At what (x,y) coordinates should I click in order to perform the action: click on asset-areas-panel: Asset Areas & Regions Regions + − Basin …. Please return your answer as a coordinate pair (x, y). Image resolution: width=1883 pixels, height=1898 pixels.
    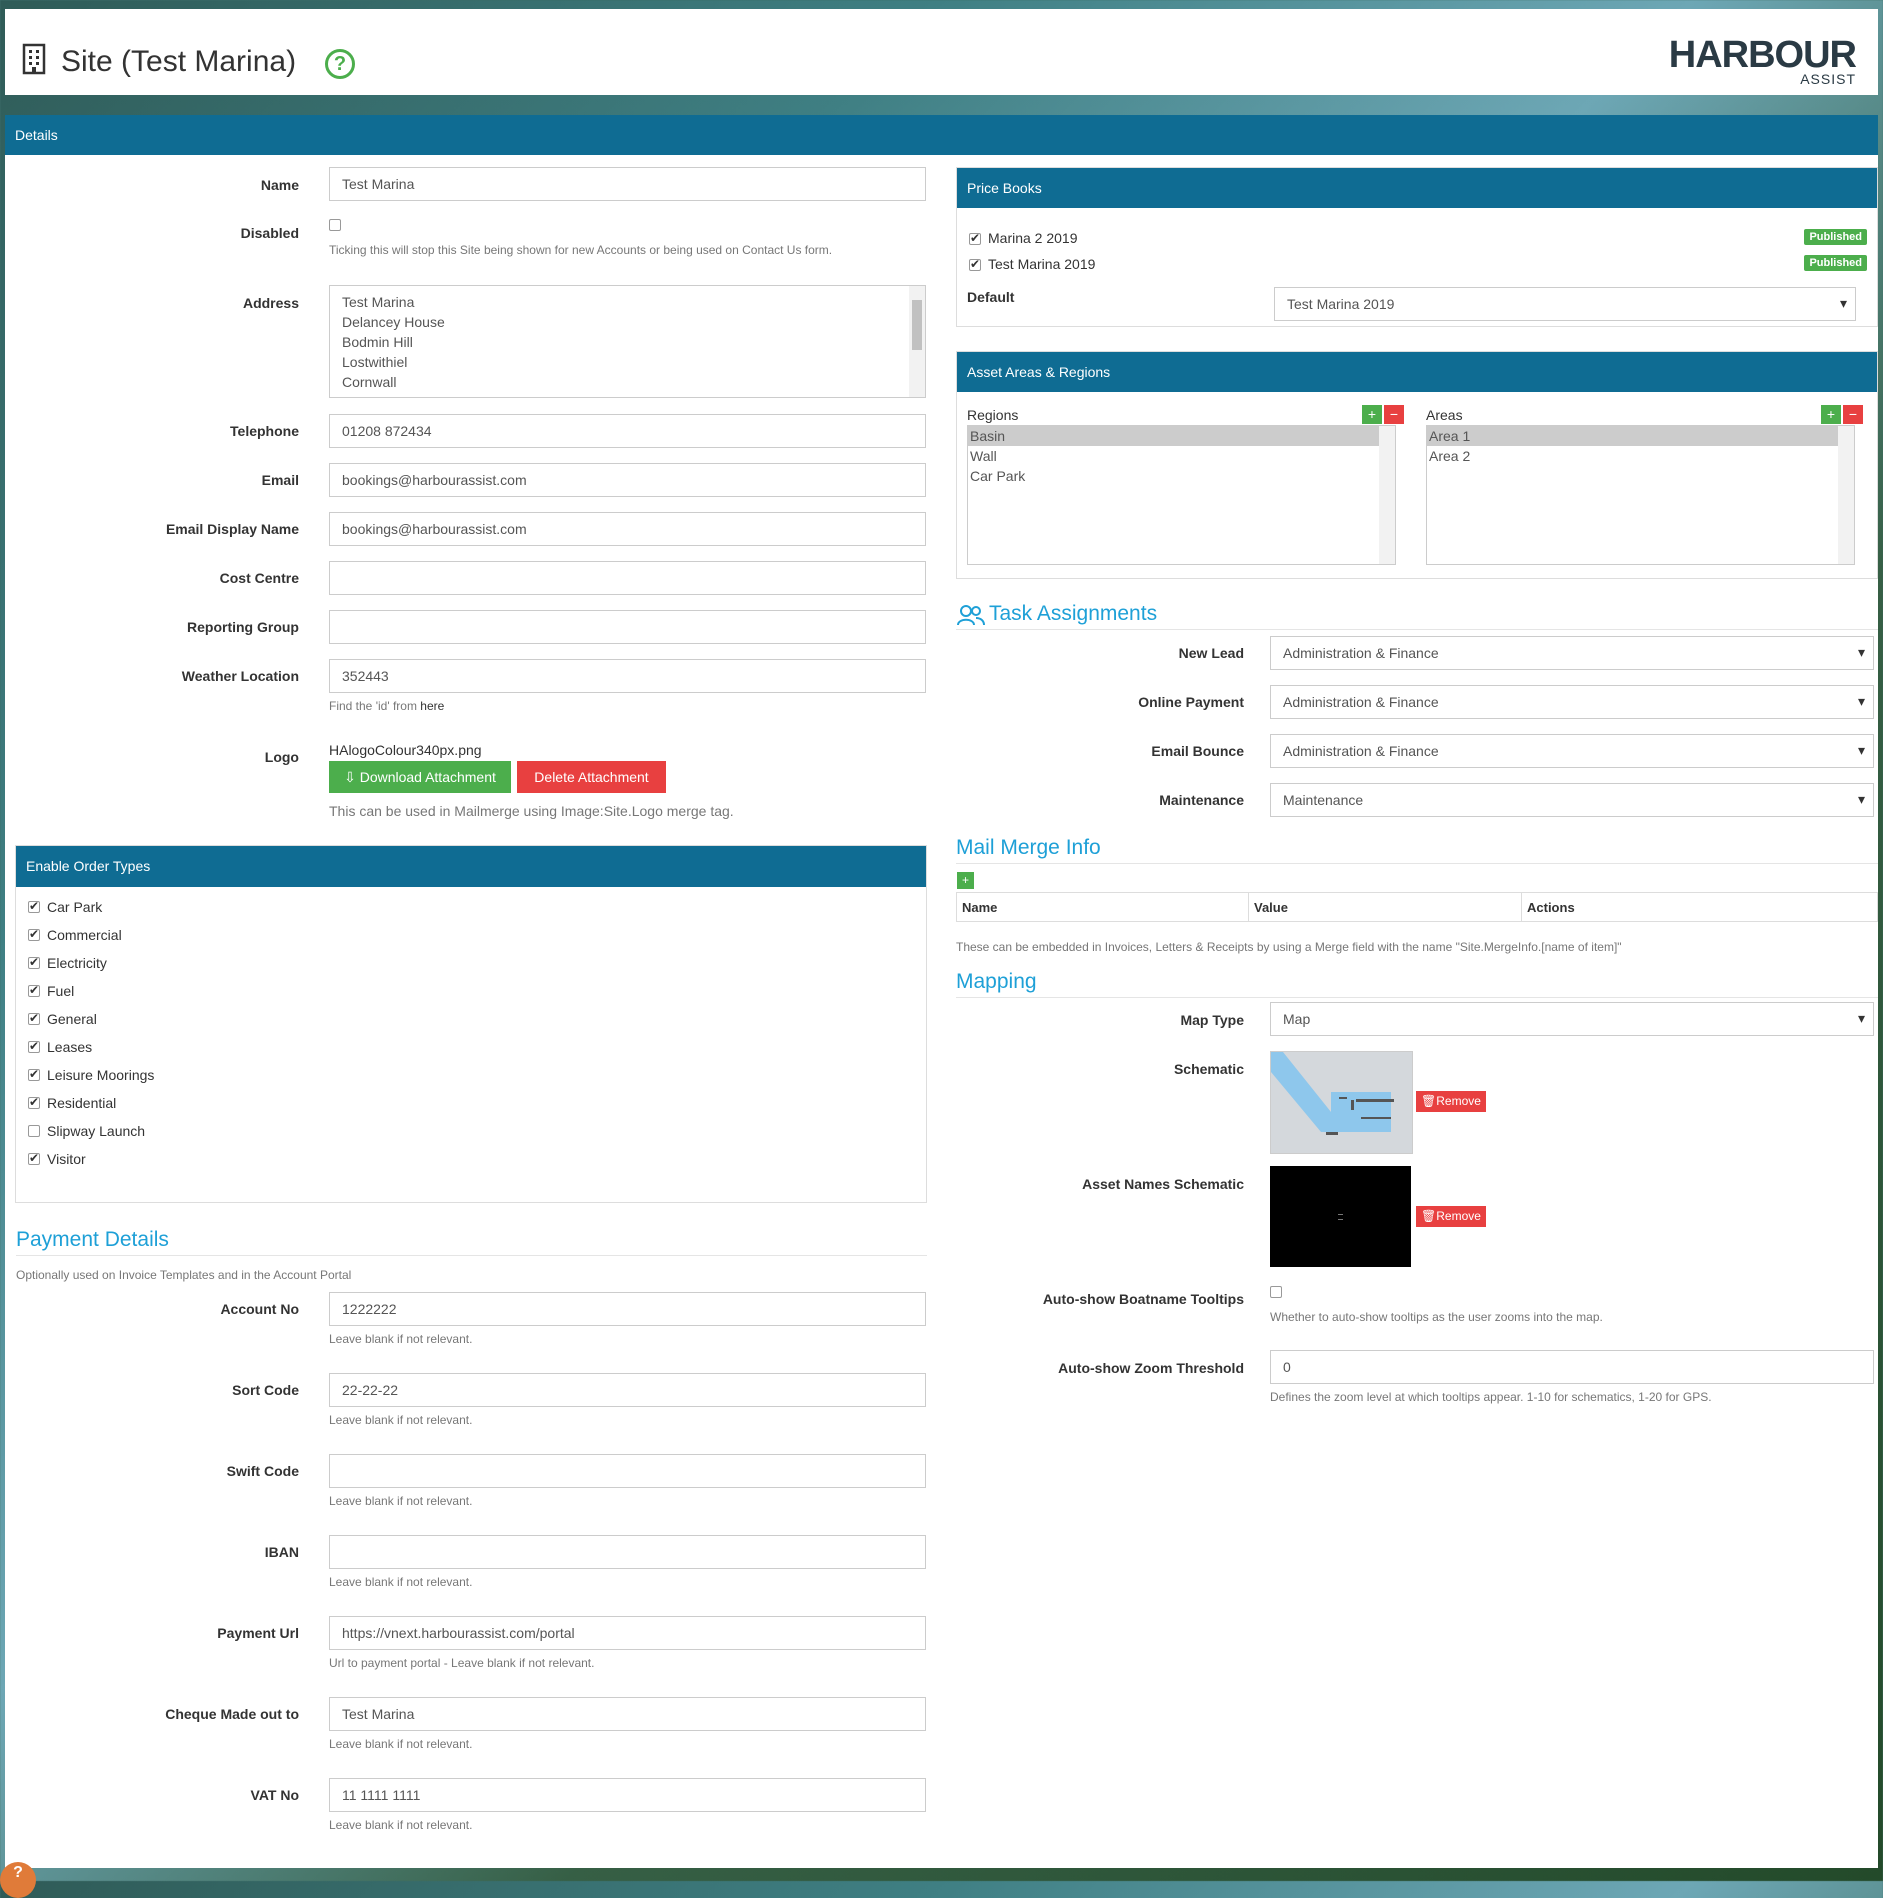
    Looking at the image, I should click on (1417, 465).